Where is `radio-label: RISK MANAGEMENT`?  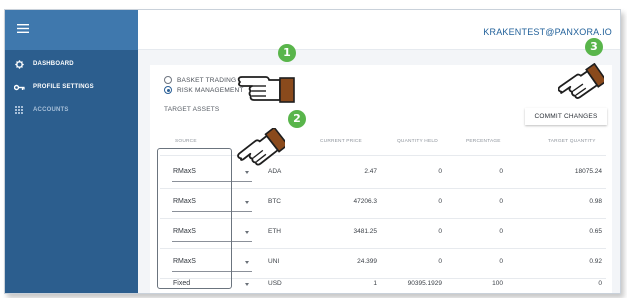 radio-label: RISK MANAGEMENT is located at coordinates (210, 90).